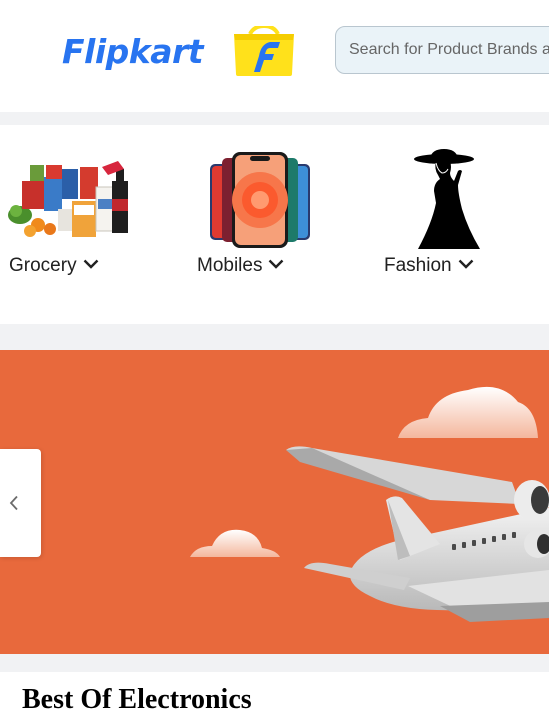  Describe the element at coordinates (240, 266) in the screenshot. I see `category-label-mobiles: Mobiles` at that location.